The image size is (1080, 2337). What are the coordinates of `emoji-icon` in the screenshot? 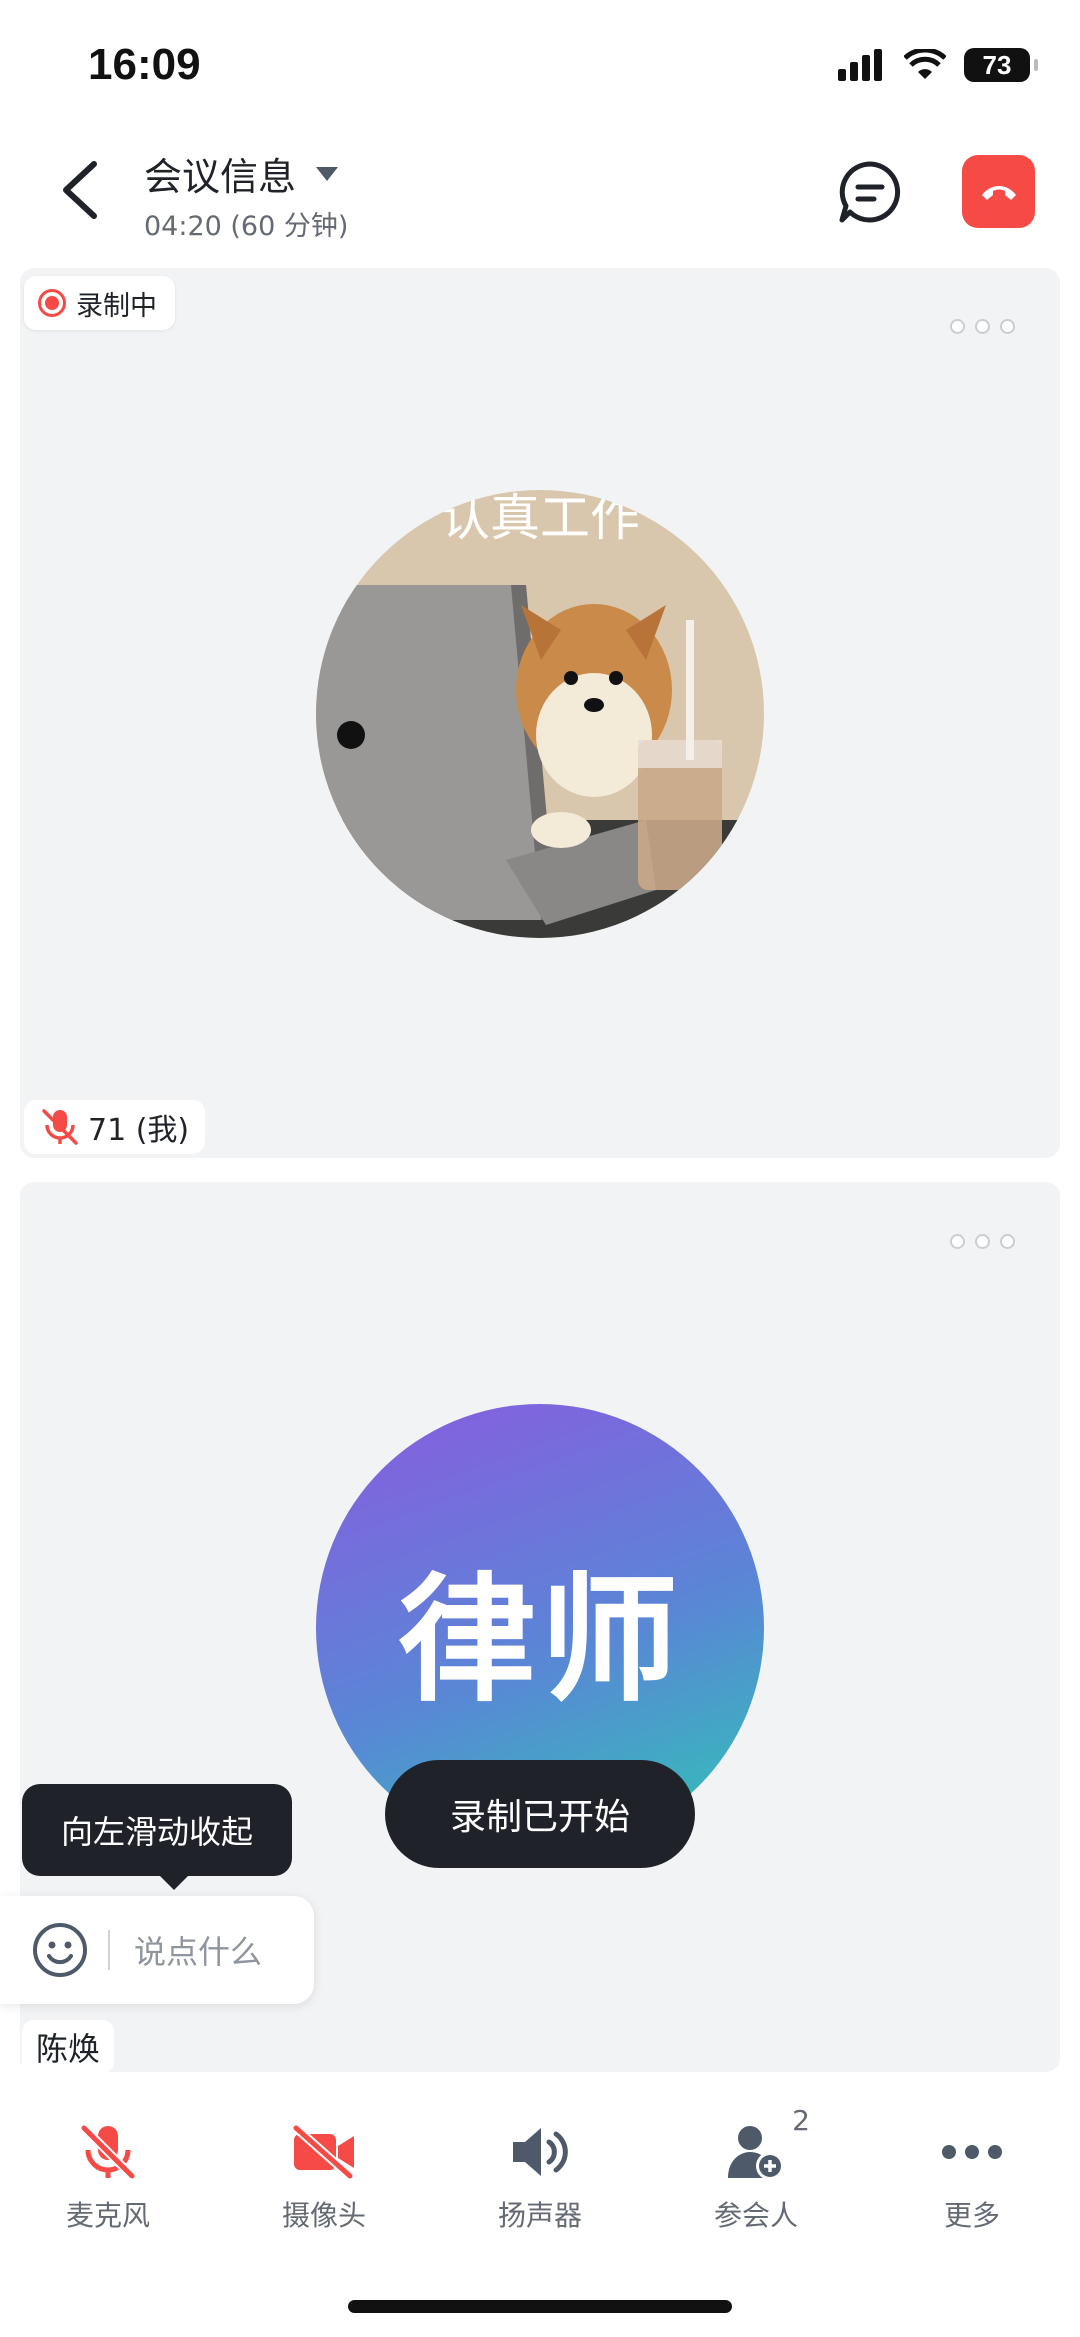 It's located at (60, 1950).